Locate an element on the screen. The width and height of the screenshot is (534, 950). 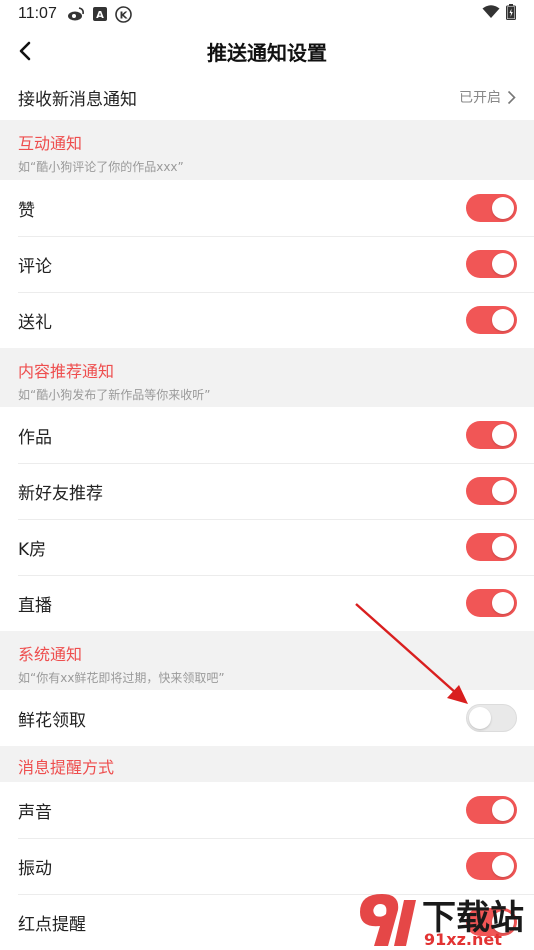
receive-notifications-row: 接收新消息通知 已开启 is located at coordinates (267, 97).